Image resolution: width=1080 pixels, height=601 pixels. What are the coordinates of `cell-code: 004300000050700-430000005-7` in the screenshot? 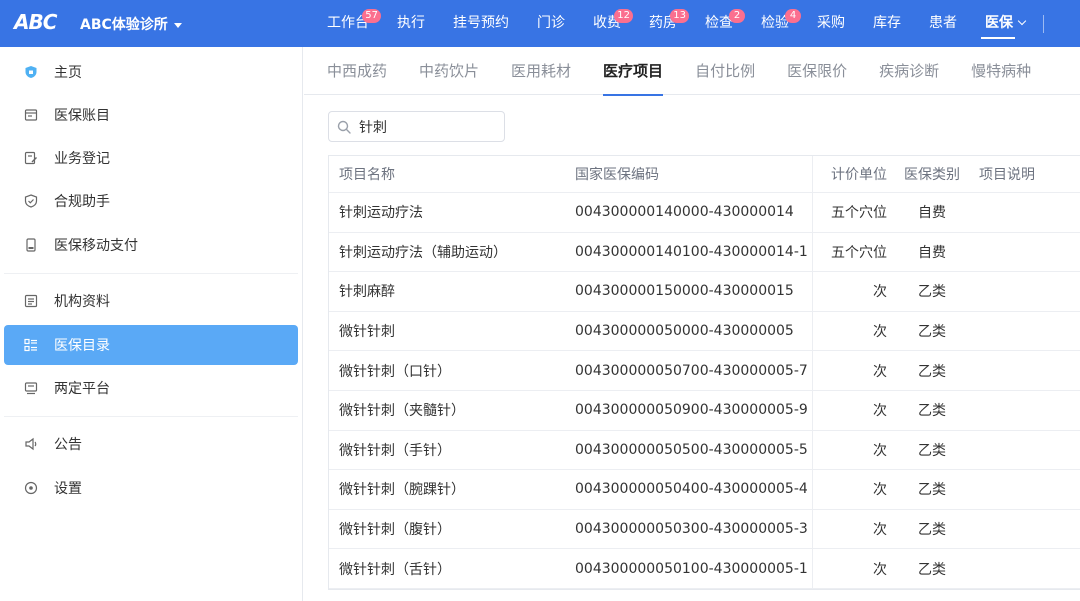 It's located at (691, 370).